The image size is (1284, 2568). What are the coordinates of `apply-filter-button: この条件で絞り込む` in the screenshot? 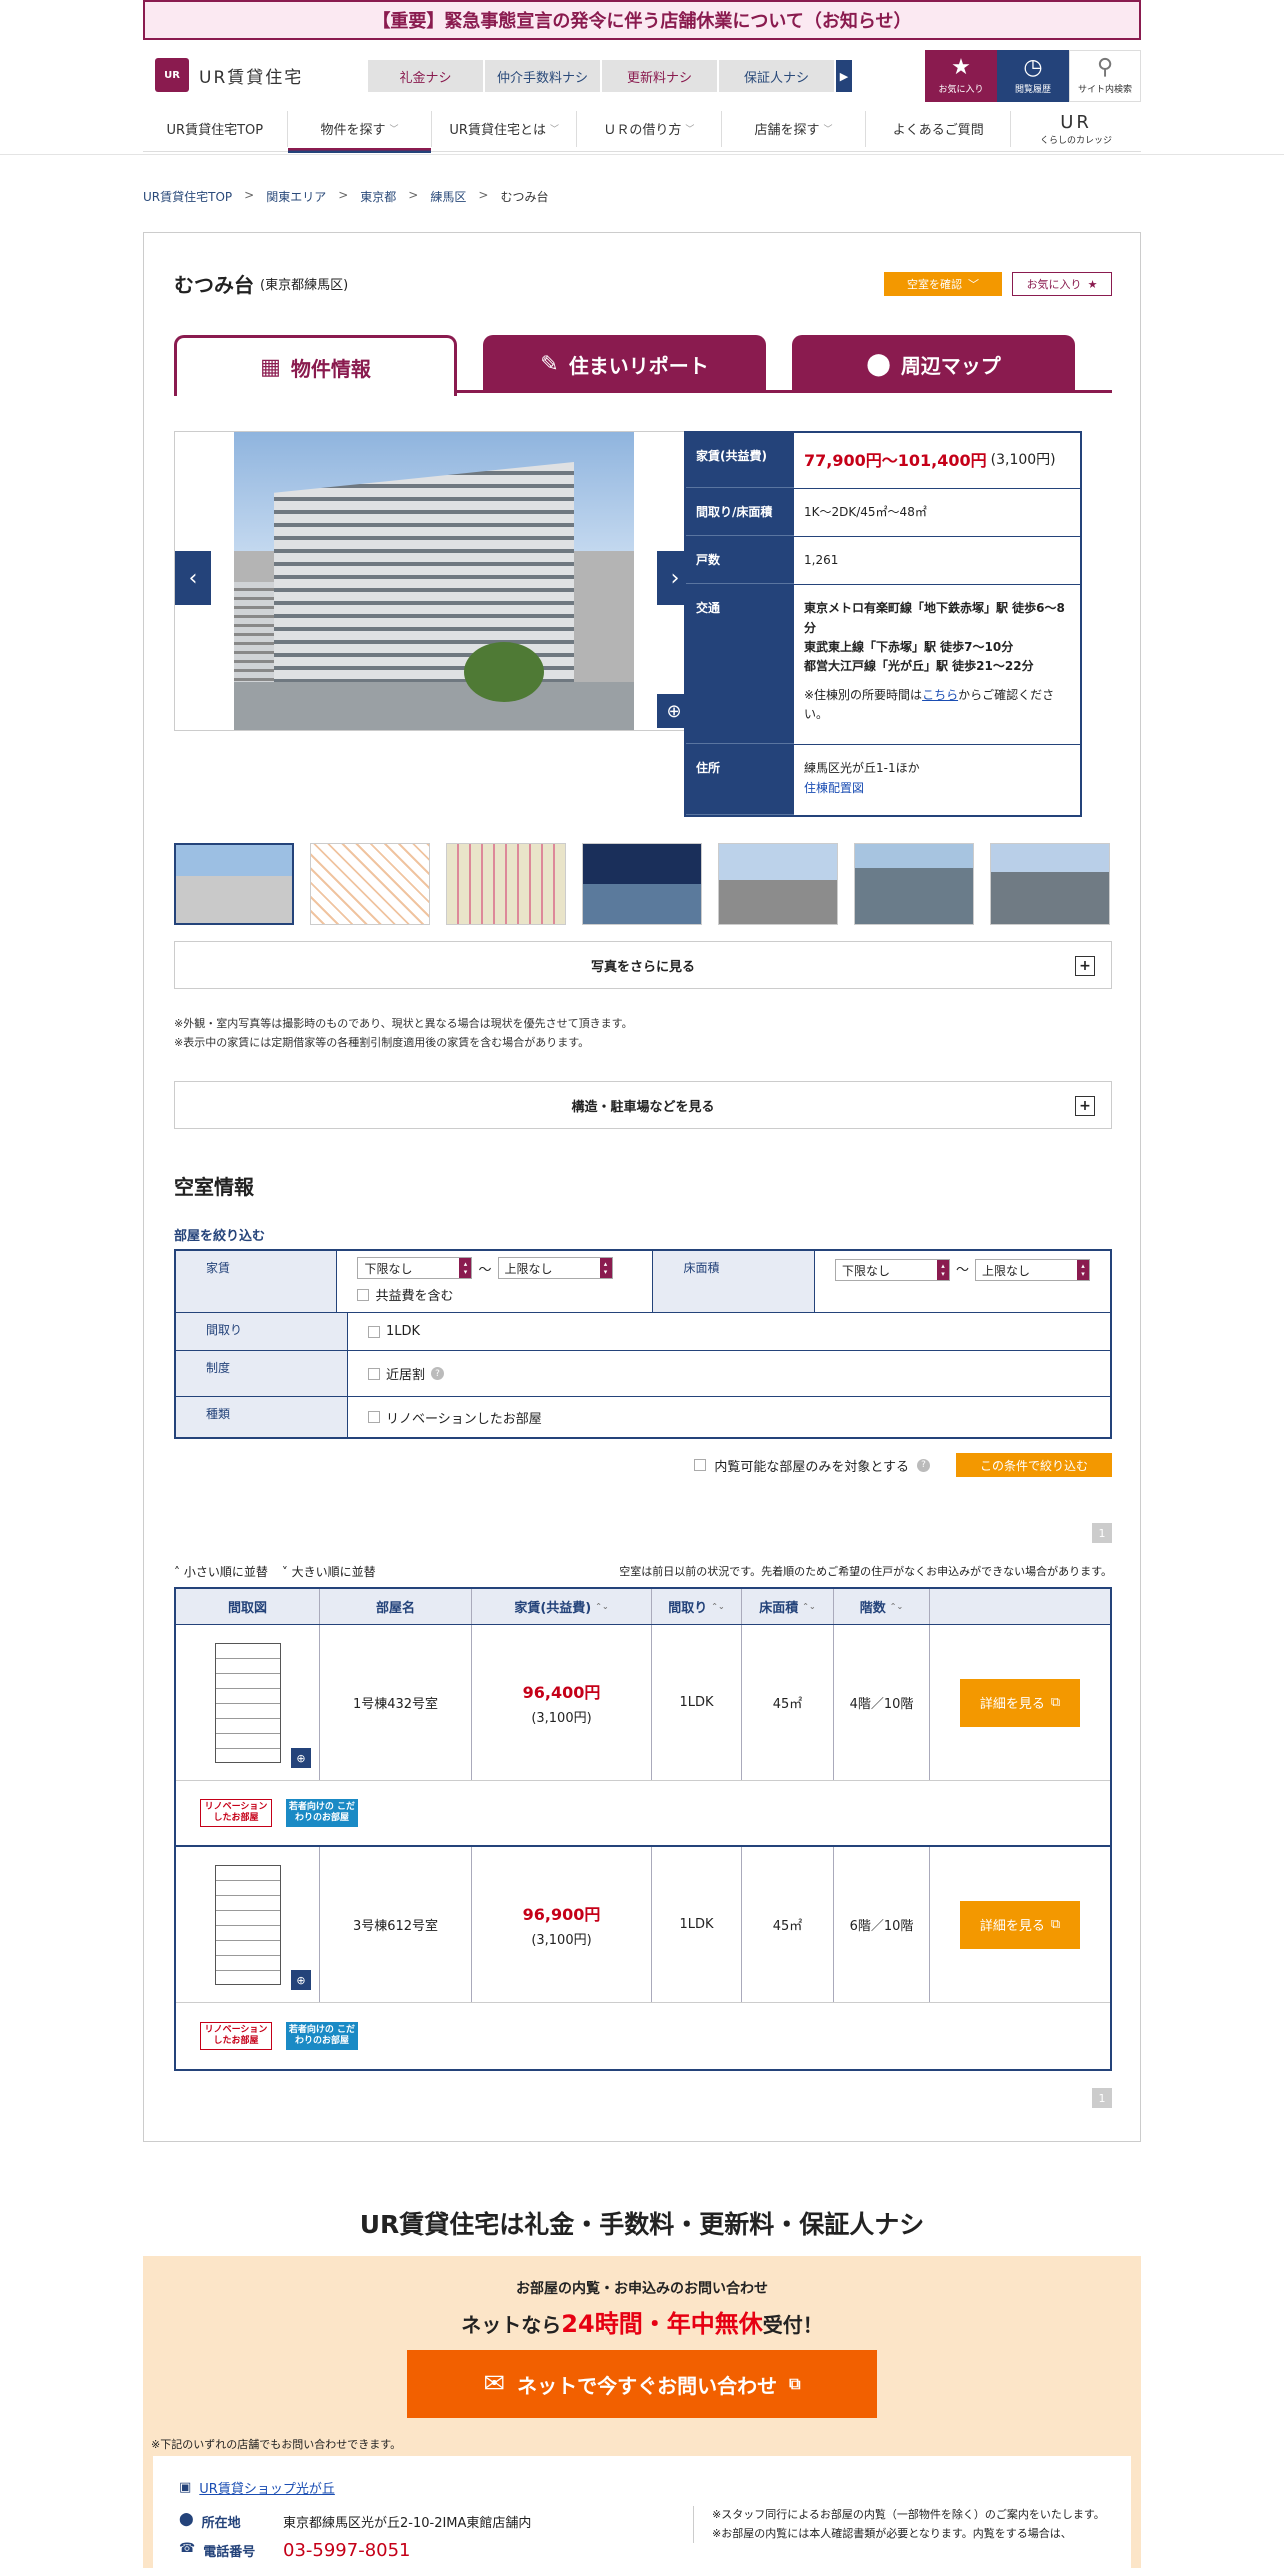 It's located at (1034, 1465).